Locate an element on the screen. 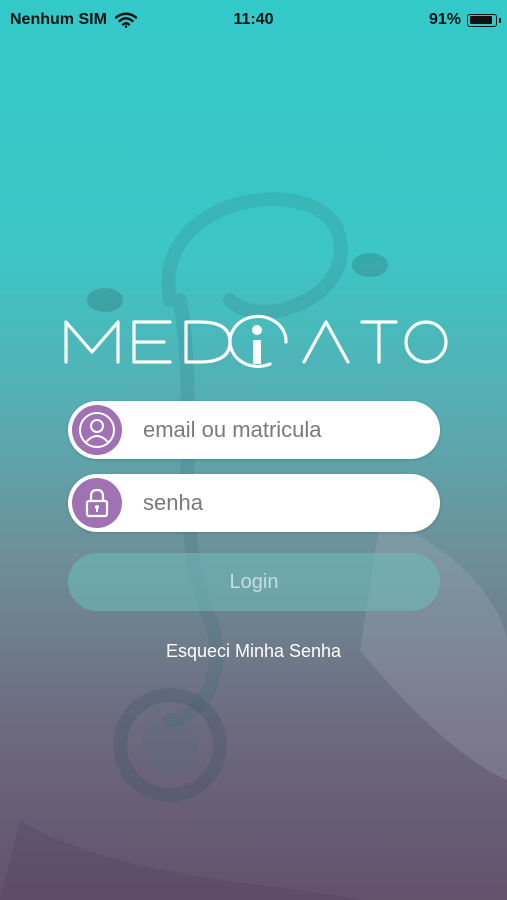  password-field is located at coordinates (254, 503).